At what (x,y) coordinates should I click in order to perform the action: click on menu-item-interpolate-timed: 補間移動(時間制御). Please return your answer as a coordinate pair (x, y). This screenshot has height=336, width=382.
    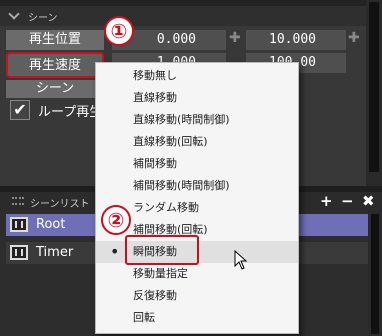
    Looking at the image, I should click on (197, 186).